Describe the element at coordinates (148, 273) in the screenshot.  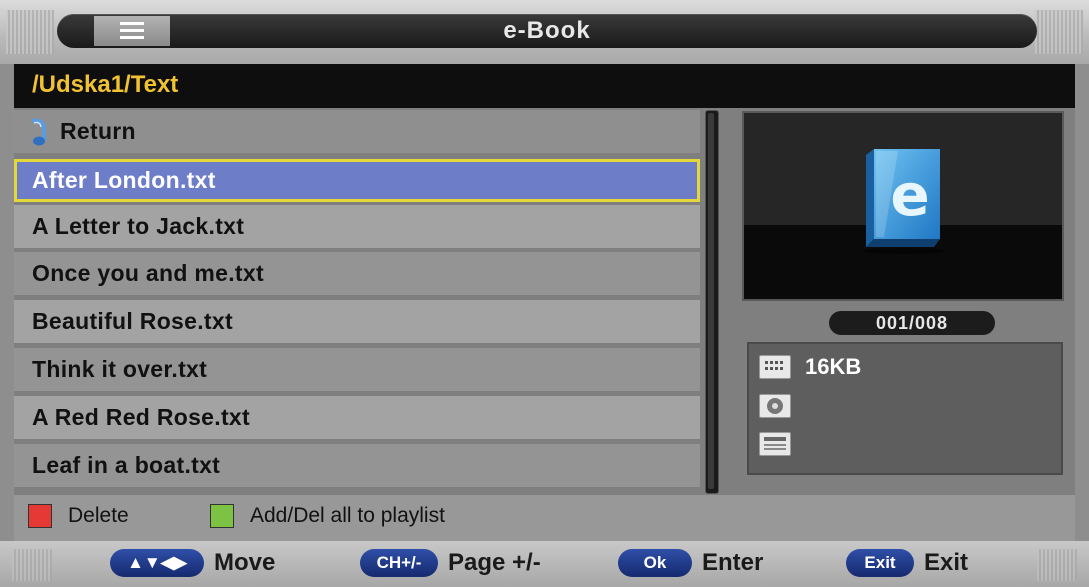
I see `file-name: Once you and me.txt` at that location.